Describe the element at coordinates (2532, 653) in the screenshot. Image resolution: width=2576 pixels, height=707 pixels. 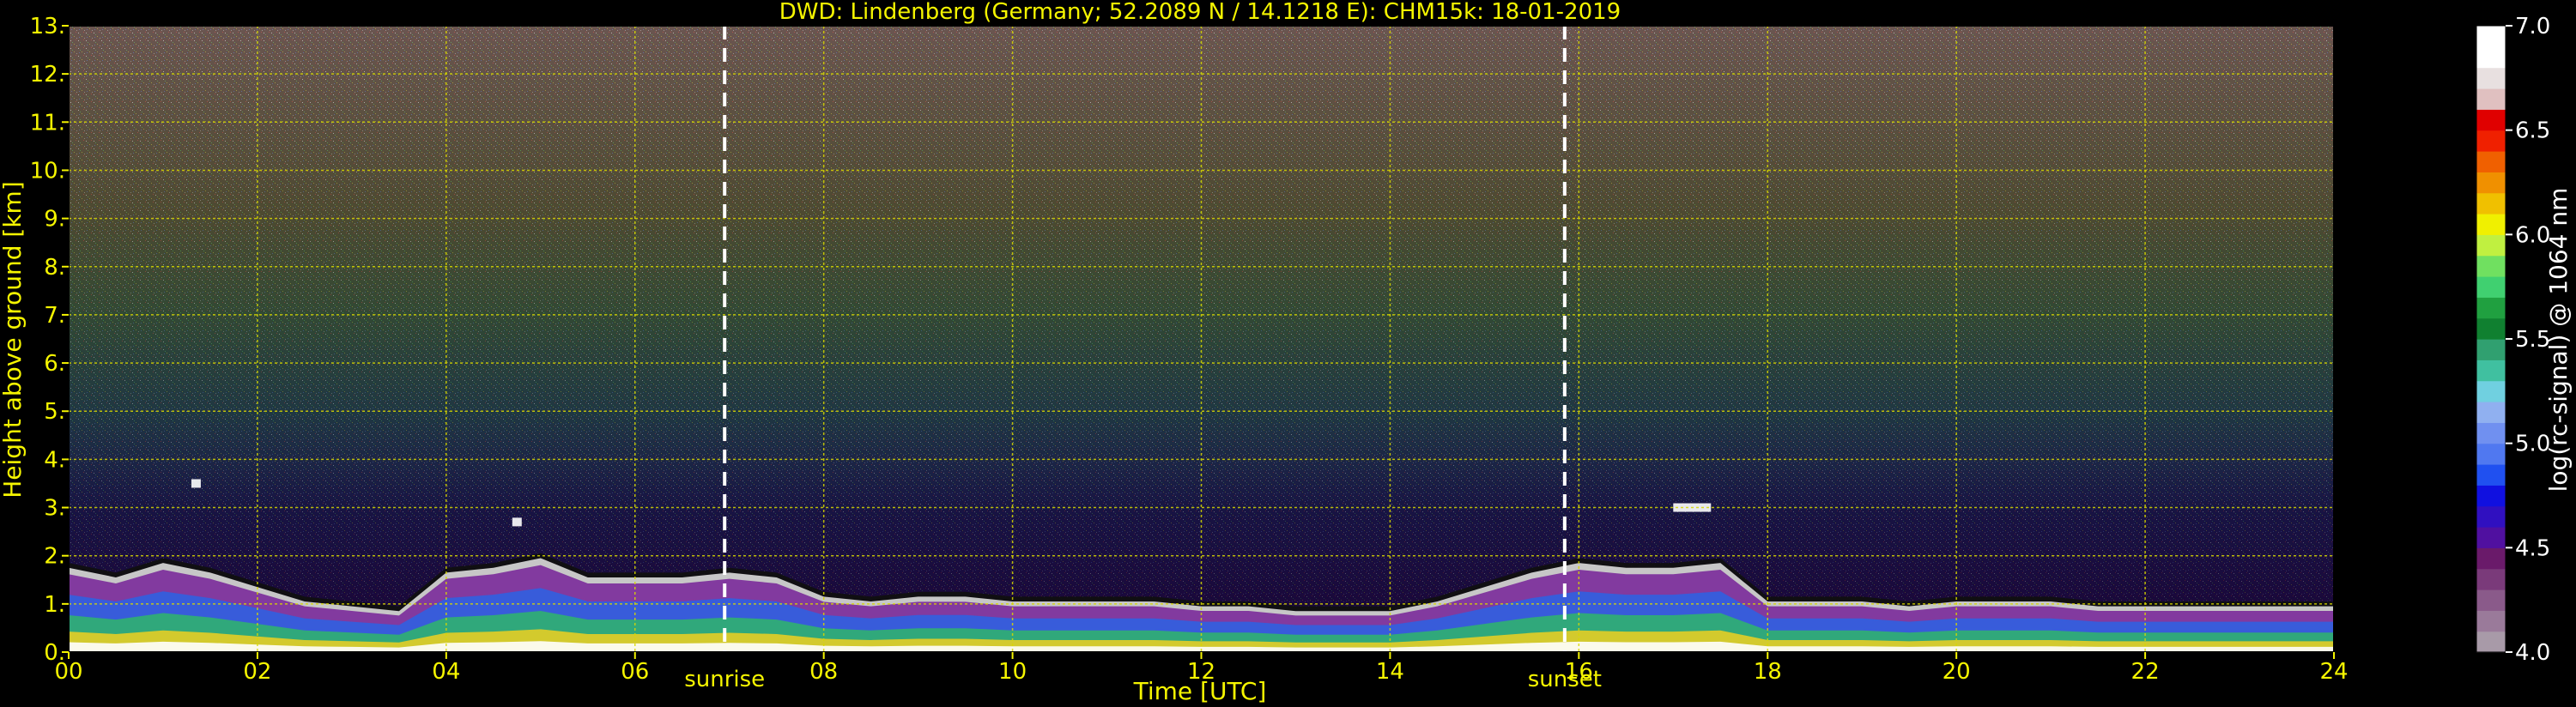
I see `colorbar-tick-label: 4.0` at that location.